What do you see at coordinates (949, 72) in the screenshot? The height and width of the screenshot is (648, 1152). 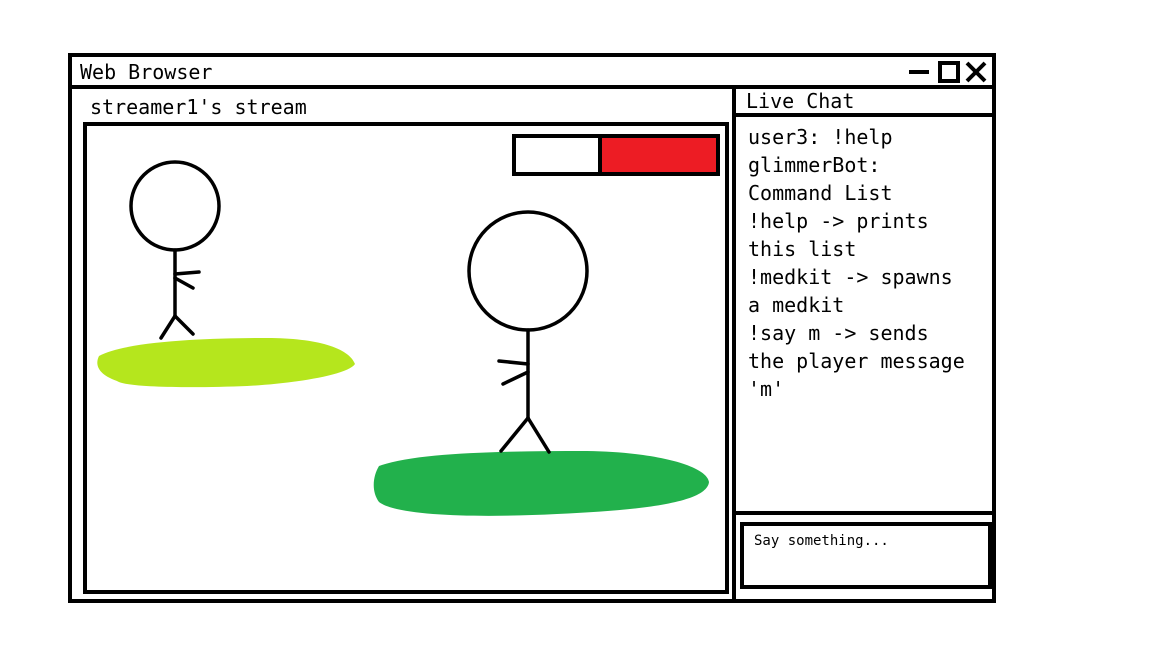 I see `maximize-icon` at bounding box center [949, 72].